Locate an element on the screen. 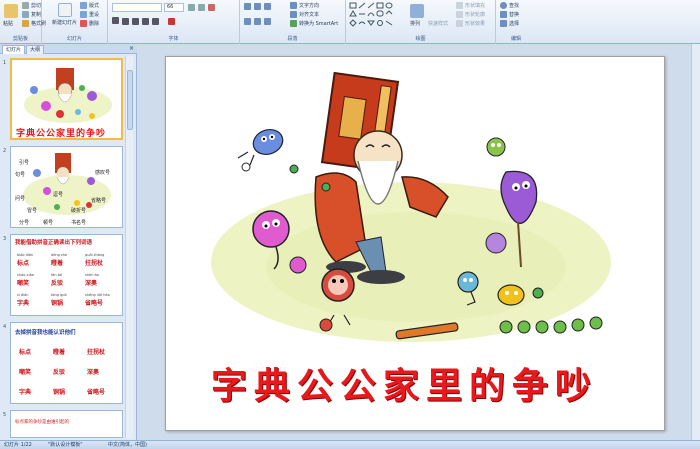 The image size is (700, 449). shape-outline-button: 形状轮廓 is located at coordinates (470, 14).